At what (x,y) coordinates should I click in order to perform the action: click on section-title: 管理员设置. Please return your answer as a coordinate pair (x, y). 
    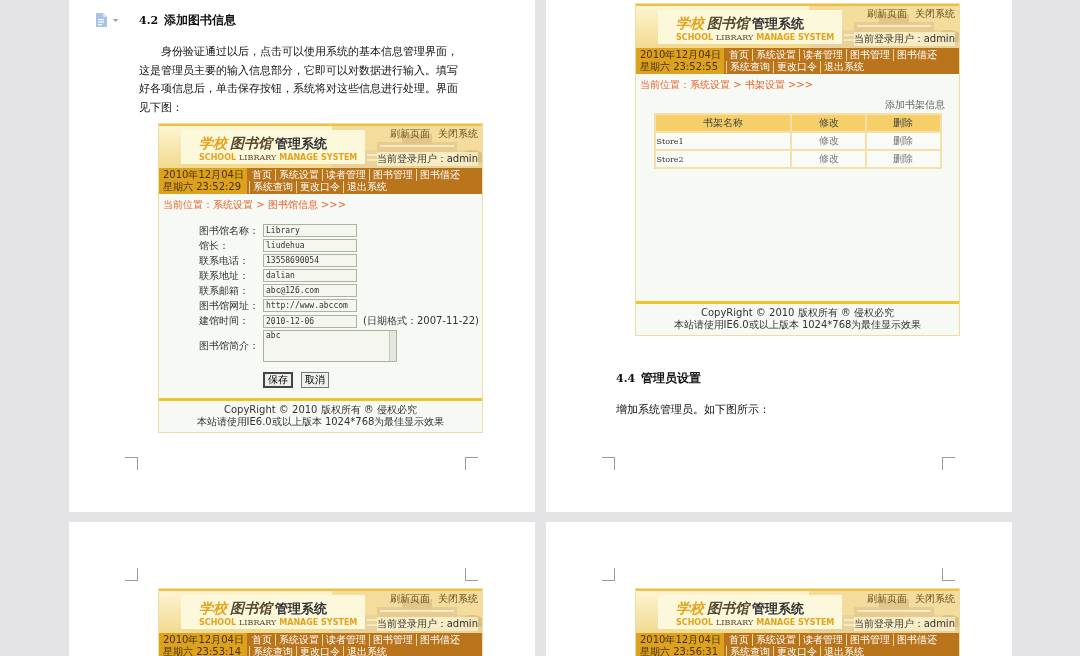
    Looking at the image, I should click on (671, 378).